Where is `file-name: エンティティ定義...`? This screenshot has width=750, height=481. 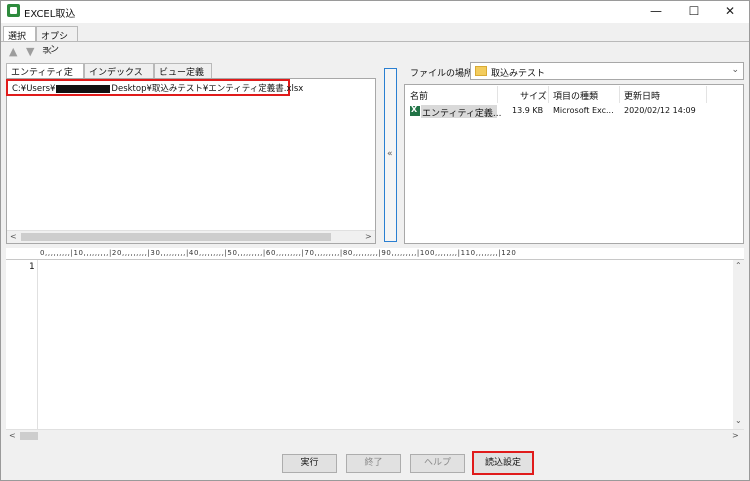
file-name: エンティティ定義... is located at coordinates (462, 114).